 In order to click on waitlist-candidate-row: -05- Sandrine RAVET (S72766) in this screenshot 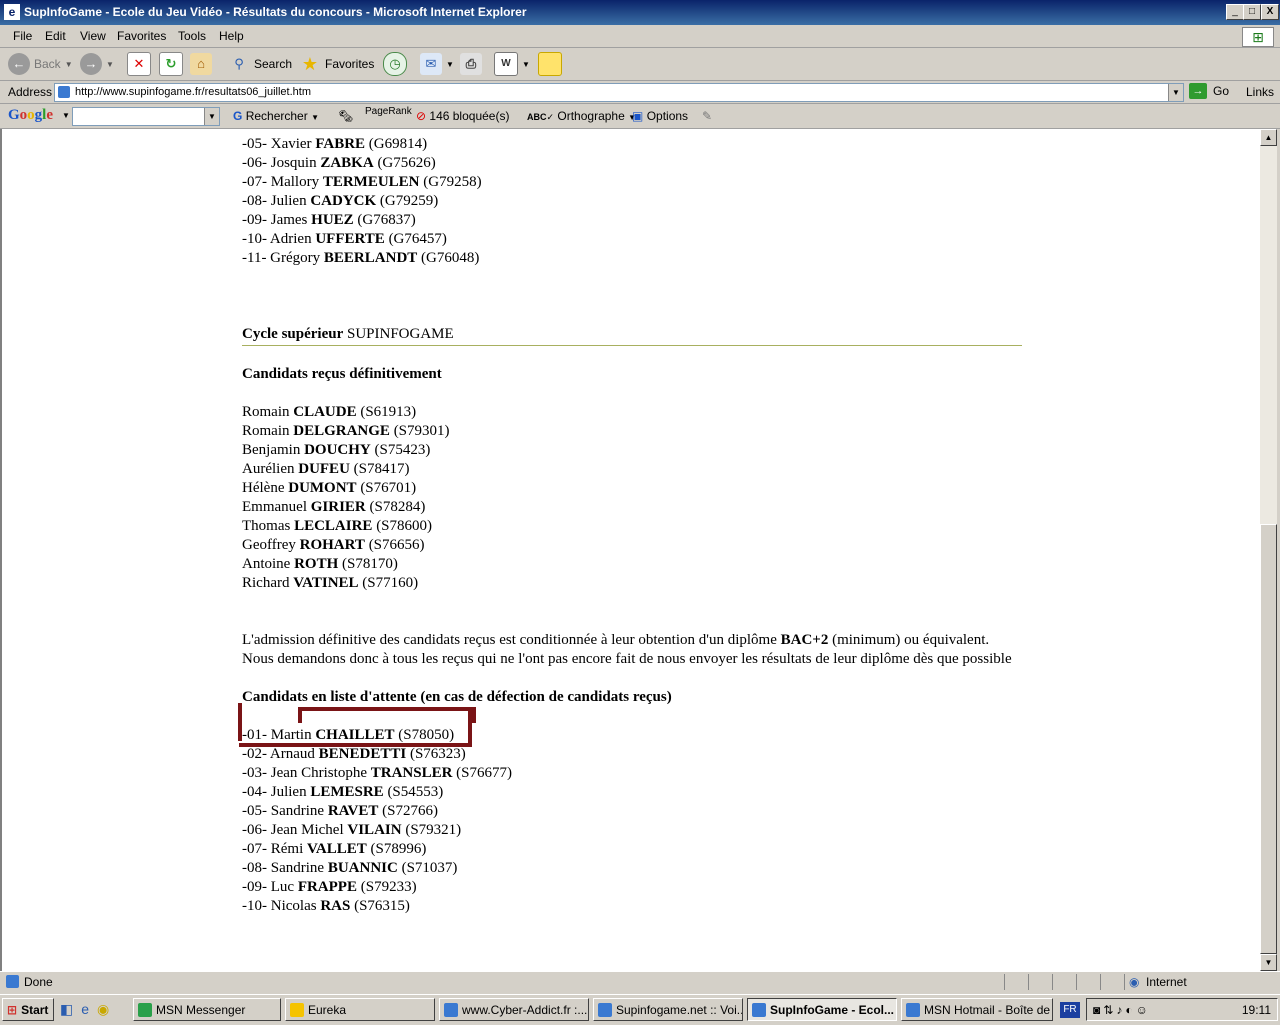, I will do `click(340, 811)`.